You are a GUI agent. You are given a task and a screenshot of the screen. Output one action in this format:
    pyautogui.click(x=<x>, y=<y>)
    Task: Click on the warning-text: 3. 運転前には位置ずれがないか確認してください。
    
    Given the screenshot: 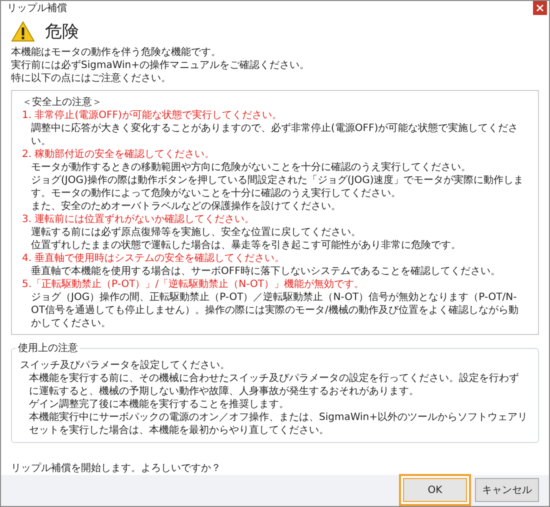 What is the action you would take?
    pyautogui.click(x=139, y=219)
    